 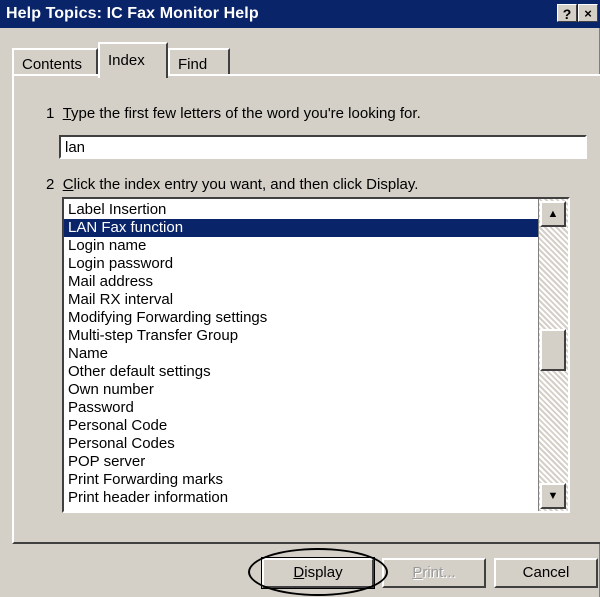 What do you see at coordinates (50, 184) in the screenshot?
I see `step2-number: 2` at bounding box center [50, 184].